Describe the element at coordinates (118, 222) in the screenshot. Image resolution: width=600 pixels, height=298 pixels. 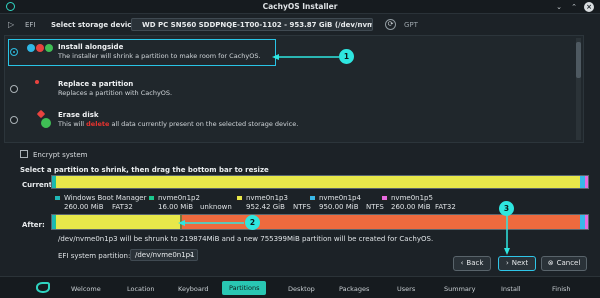
I see `segment-shrunk-nvme0n1p3` at that location.